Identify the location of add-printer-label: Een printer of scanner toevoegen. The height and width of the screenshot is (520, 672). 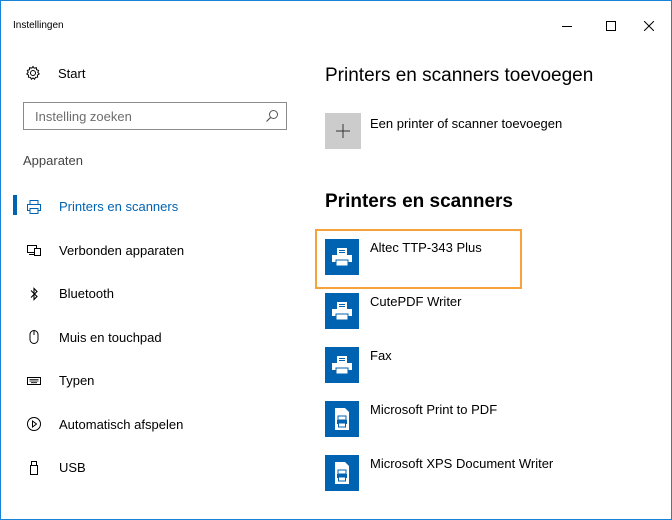
(466, 123).